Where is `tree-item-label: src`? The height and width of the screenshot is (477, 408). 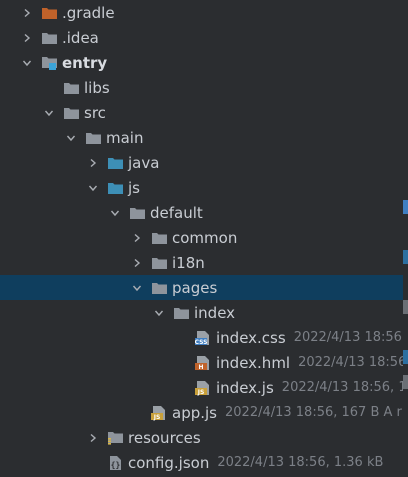
tree-item-label: src is located at coordinates (95, 112).